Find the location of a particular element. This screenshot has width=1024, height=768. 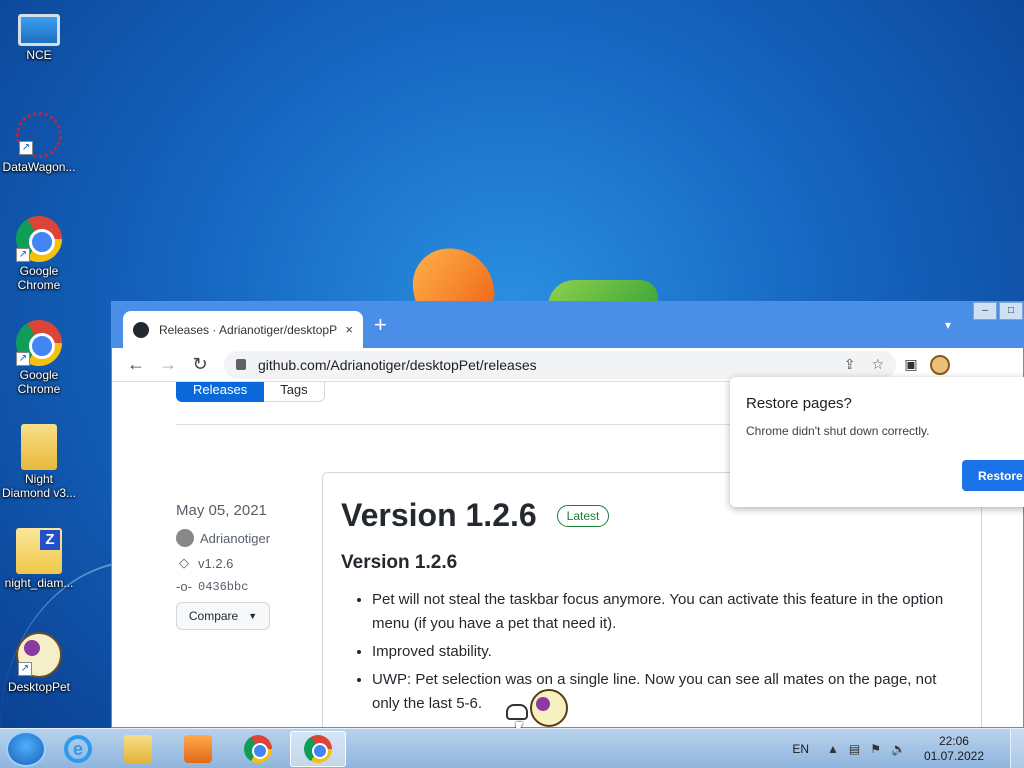

releases-tab: Releases is located at coordinates (220, 392).